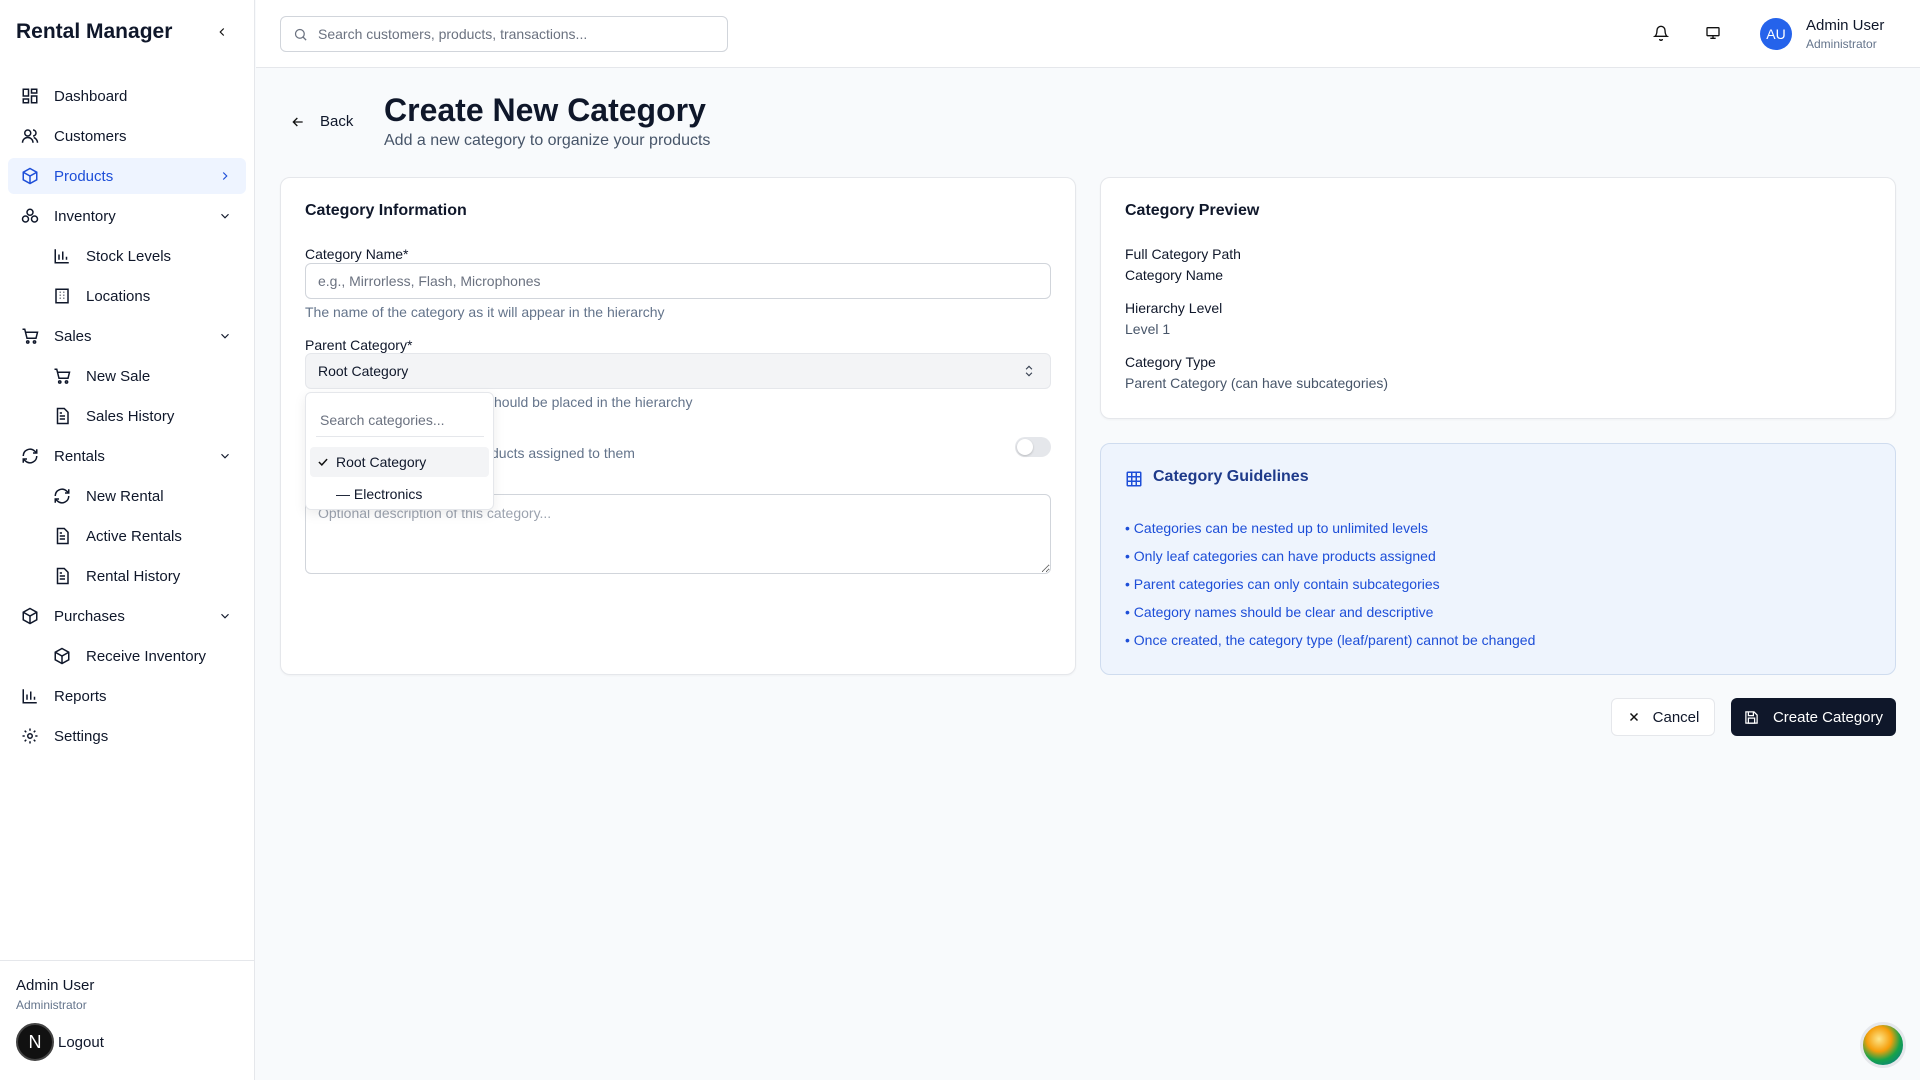 Image resolution: width=1920 pixels, height=1080 pixels. I want to click on page-title: Create New Category, so click(545, 110).